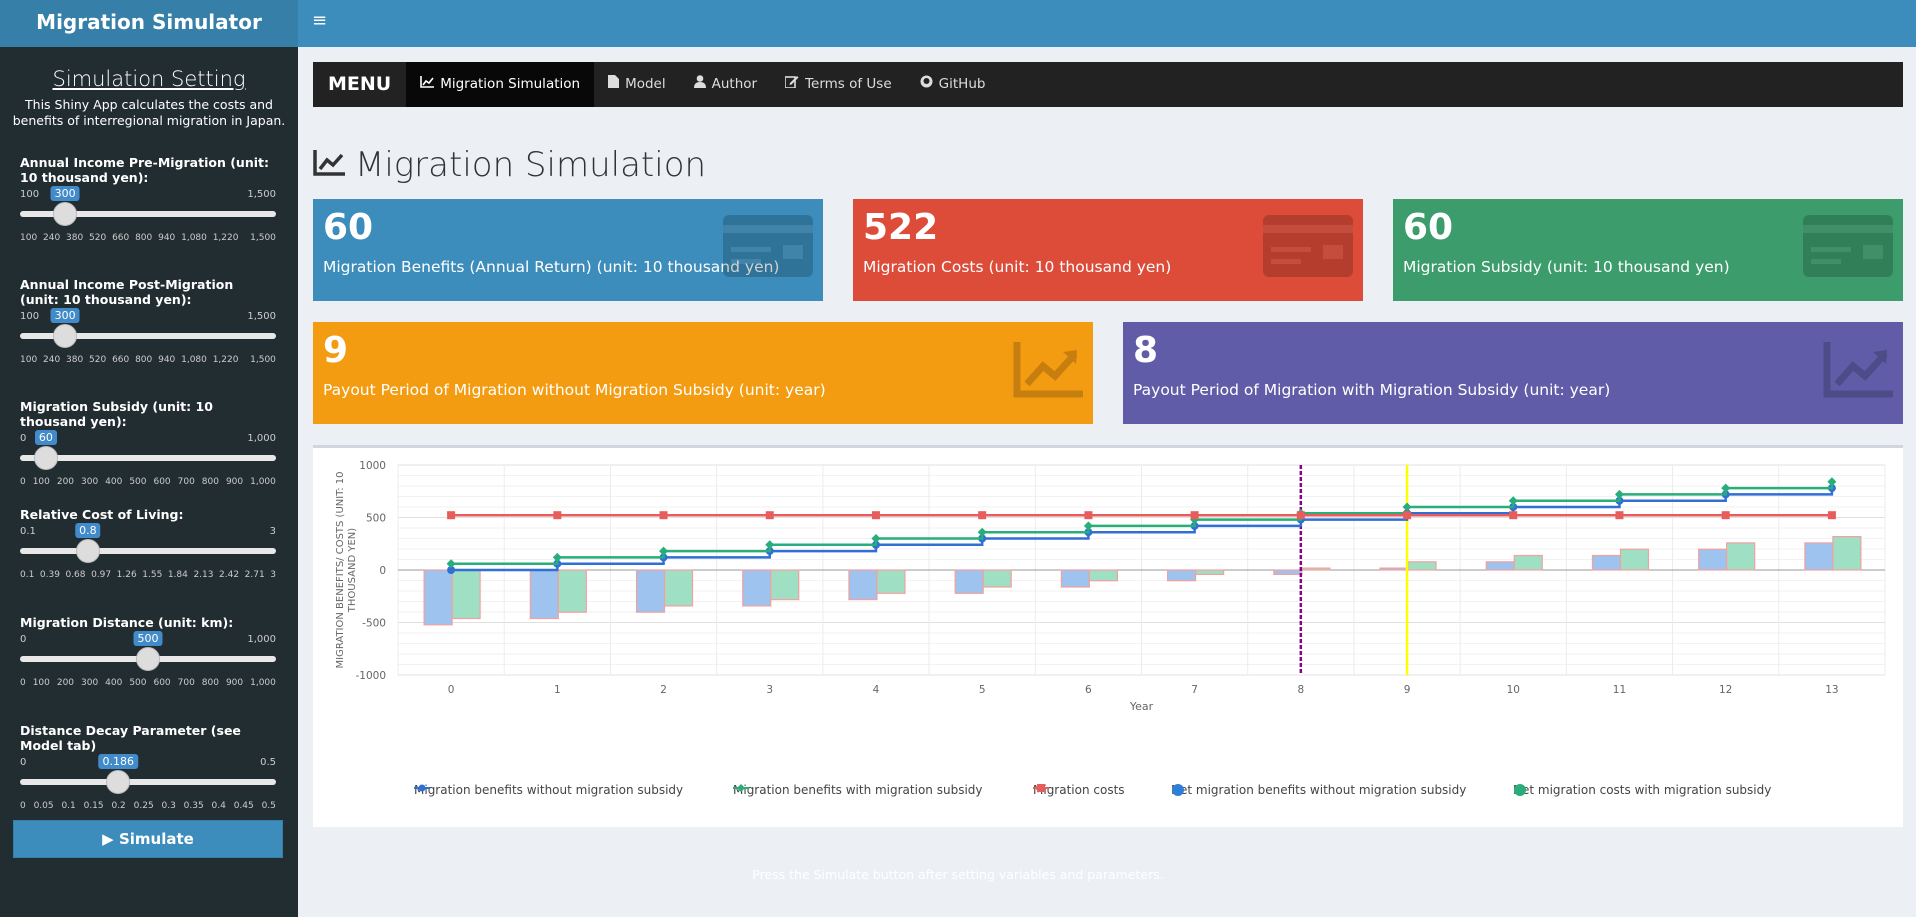 The image size is (1916, 917). I want to click on slider-min: 0.1, so click(28, 531).